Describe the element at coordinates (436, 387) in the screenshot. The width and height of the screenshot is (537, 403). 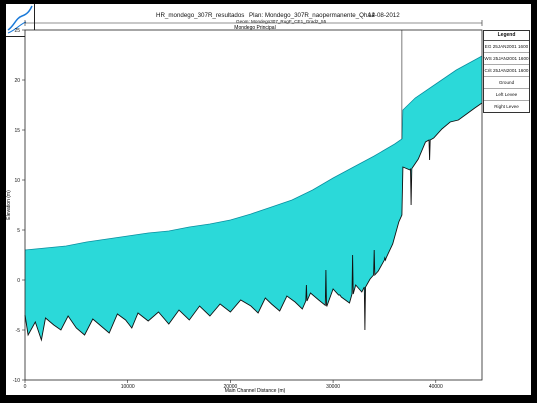
I see `x-tick-label: 40000` at that location.